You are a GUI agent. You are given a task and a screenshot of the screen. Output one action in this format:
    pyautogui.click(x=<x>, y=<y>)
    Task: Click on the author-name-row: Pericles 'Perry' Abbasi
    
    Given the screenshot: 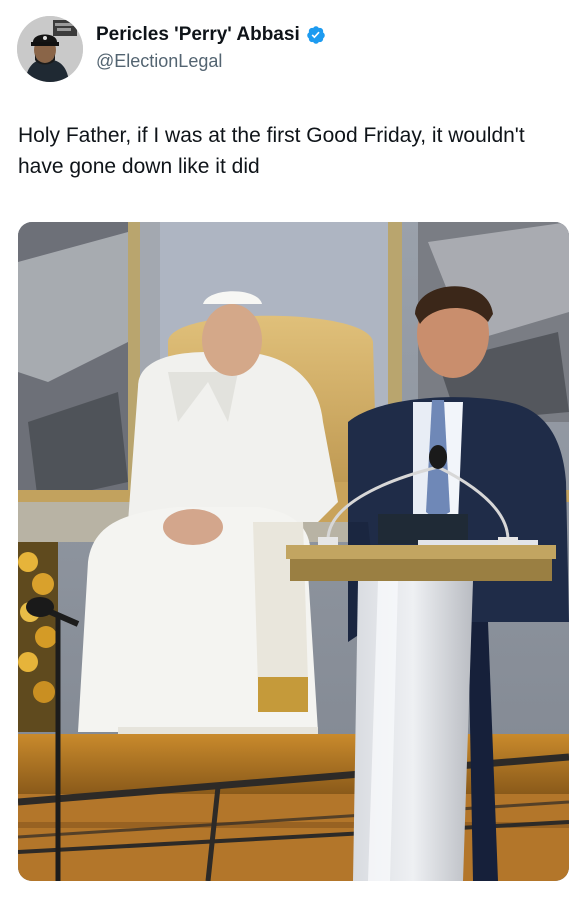 What is the action you would take?
    pyautogui.click(x=211, y=35)
    